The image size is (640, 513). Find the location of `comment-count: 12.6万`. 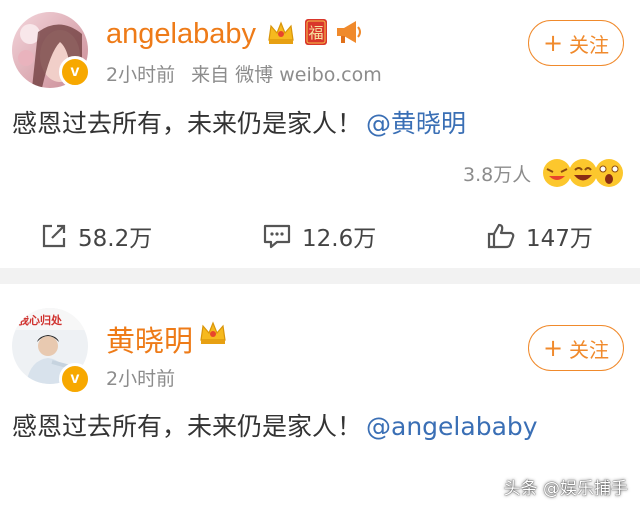

comment-count: 12.6万 is located at coordinates (339, 239).